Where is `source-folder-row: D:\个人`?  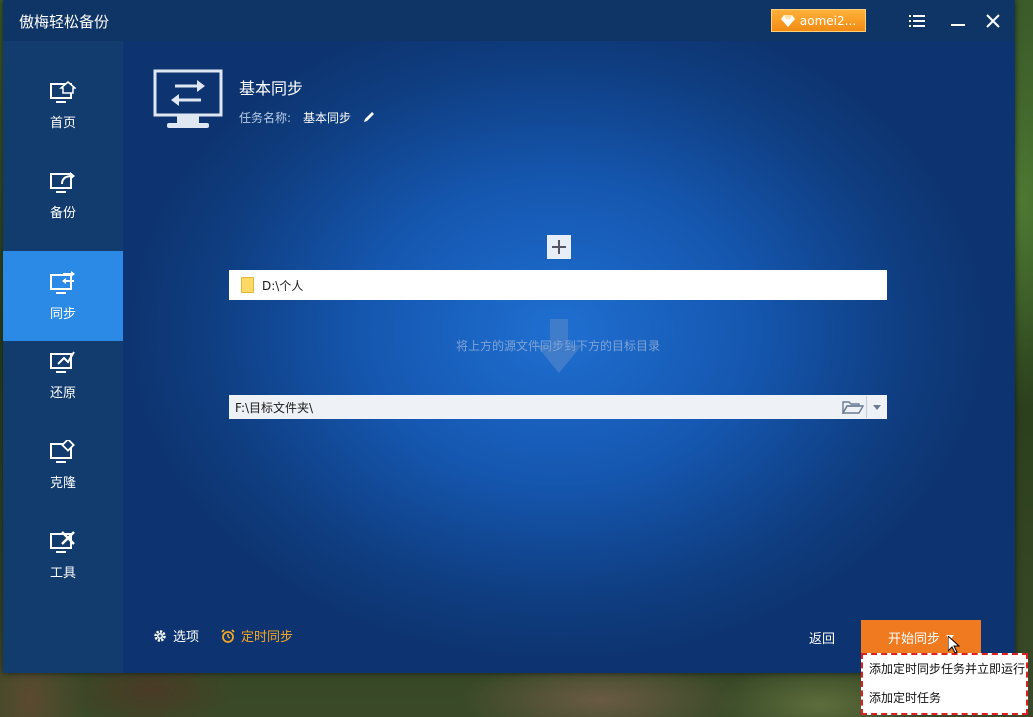 source-folder-row: D:\个人 is located at coordinates (558, 285).